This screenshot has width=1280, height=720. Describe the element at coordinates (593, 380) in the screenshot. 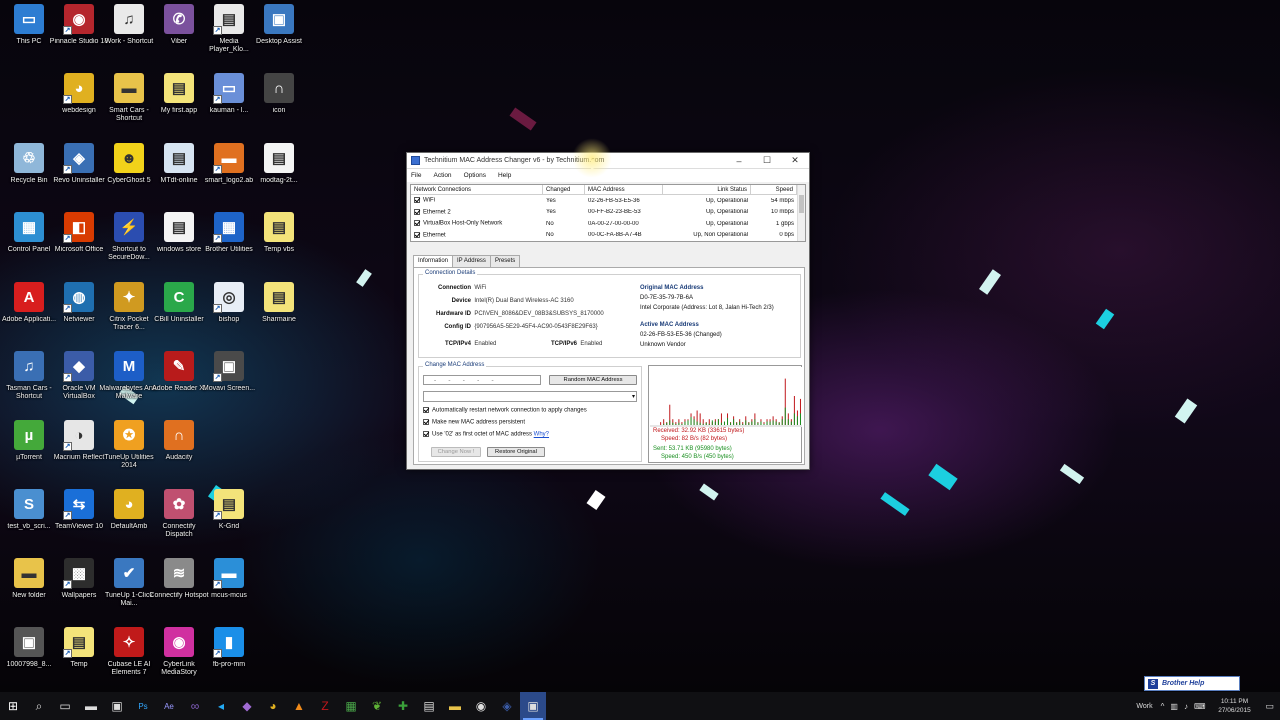

I see `random-mac-button: Random MAC Address` at that location.